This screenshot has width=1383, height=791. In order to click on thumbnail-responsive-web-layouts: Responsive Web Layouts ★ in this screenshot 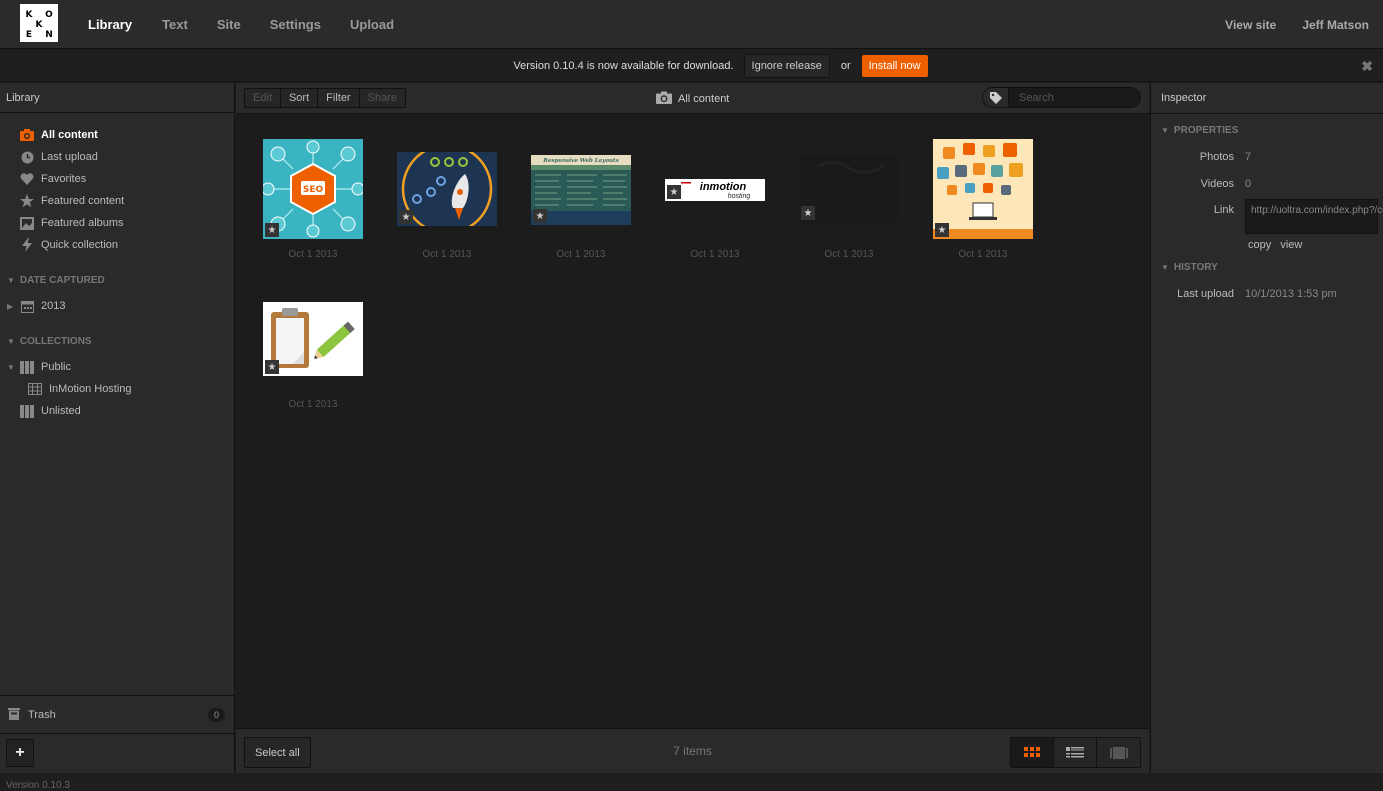, I will do `click(581, 190)`.